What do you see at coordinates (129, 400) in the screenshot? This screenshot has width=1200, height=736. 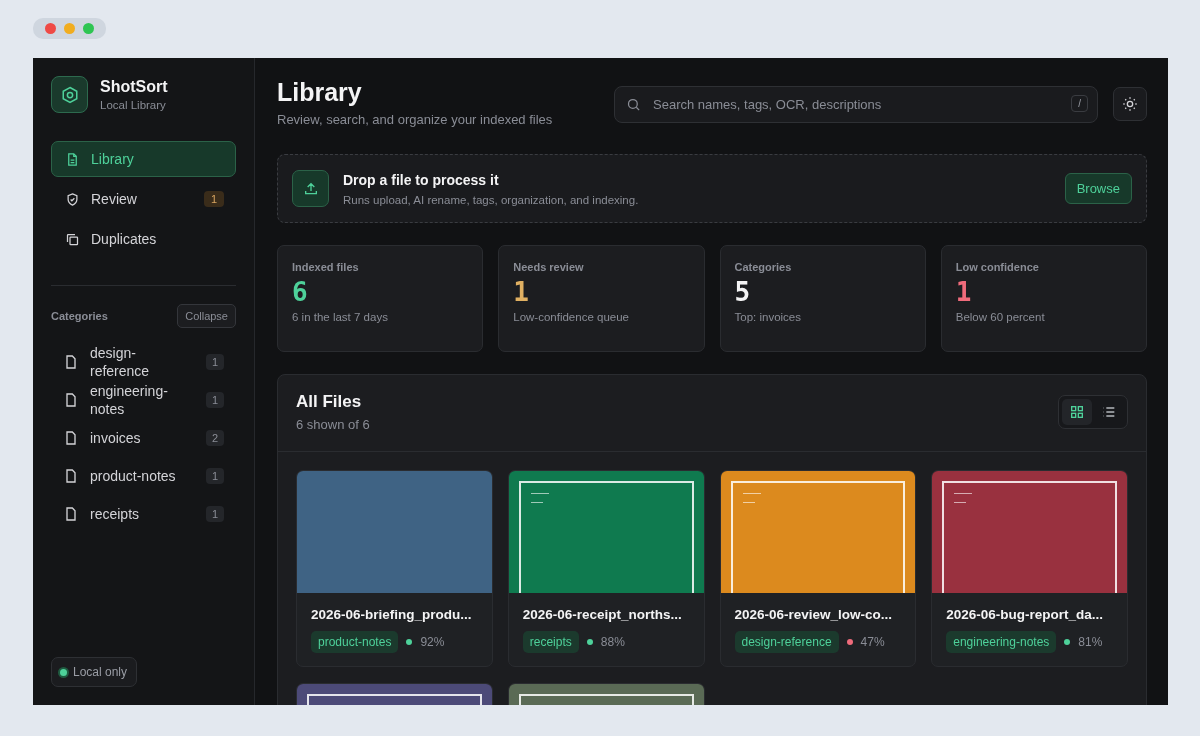 I see `category-label: engineering-notes` at bounding box center [129, 400].